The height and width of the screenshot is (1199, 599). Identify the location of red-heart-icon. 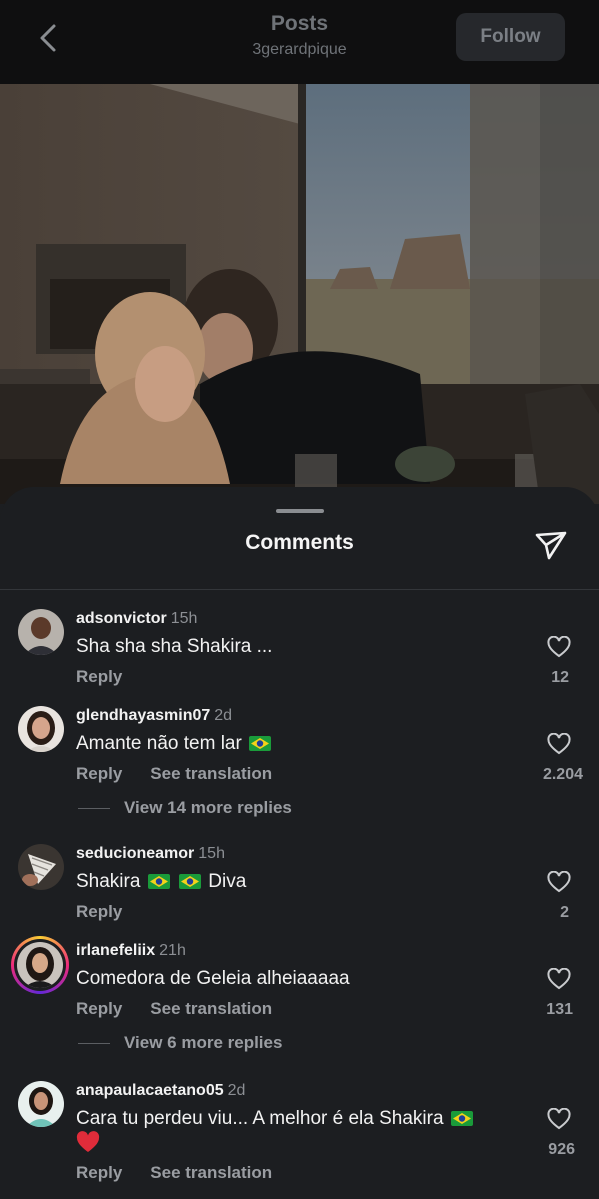
(88, 1141).